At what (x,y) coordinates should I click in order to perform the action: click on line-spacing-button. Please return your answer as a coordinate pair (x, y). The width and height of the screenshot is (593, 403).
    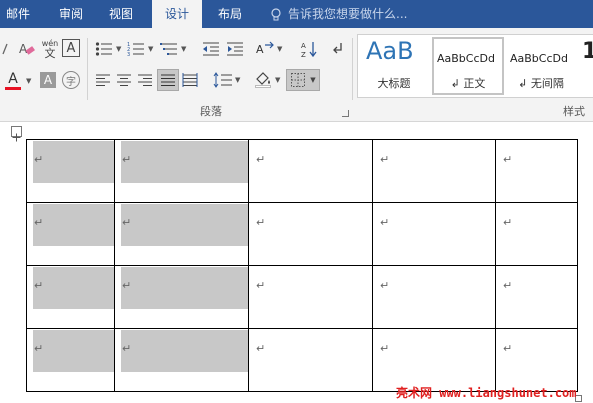
    Looking at the image, I should click on (223, 80).